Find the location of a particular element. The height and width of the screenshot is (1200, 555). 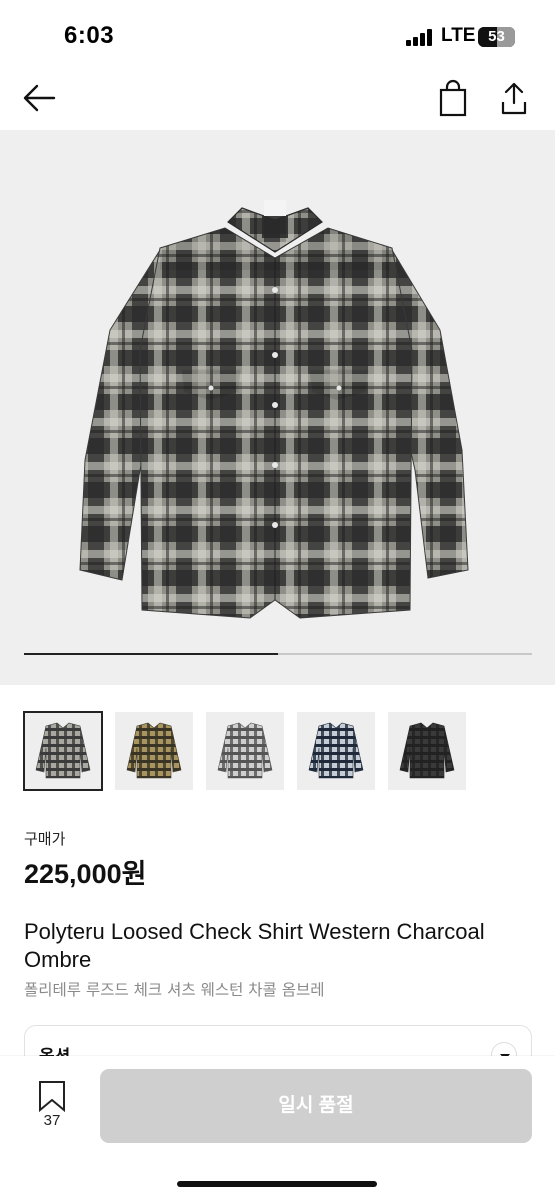

shopping-bag-button is located at coordinates (453, 98).